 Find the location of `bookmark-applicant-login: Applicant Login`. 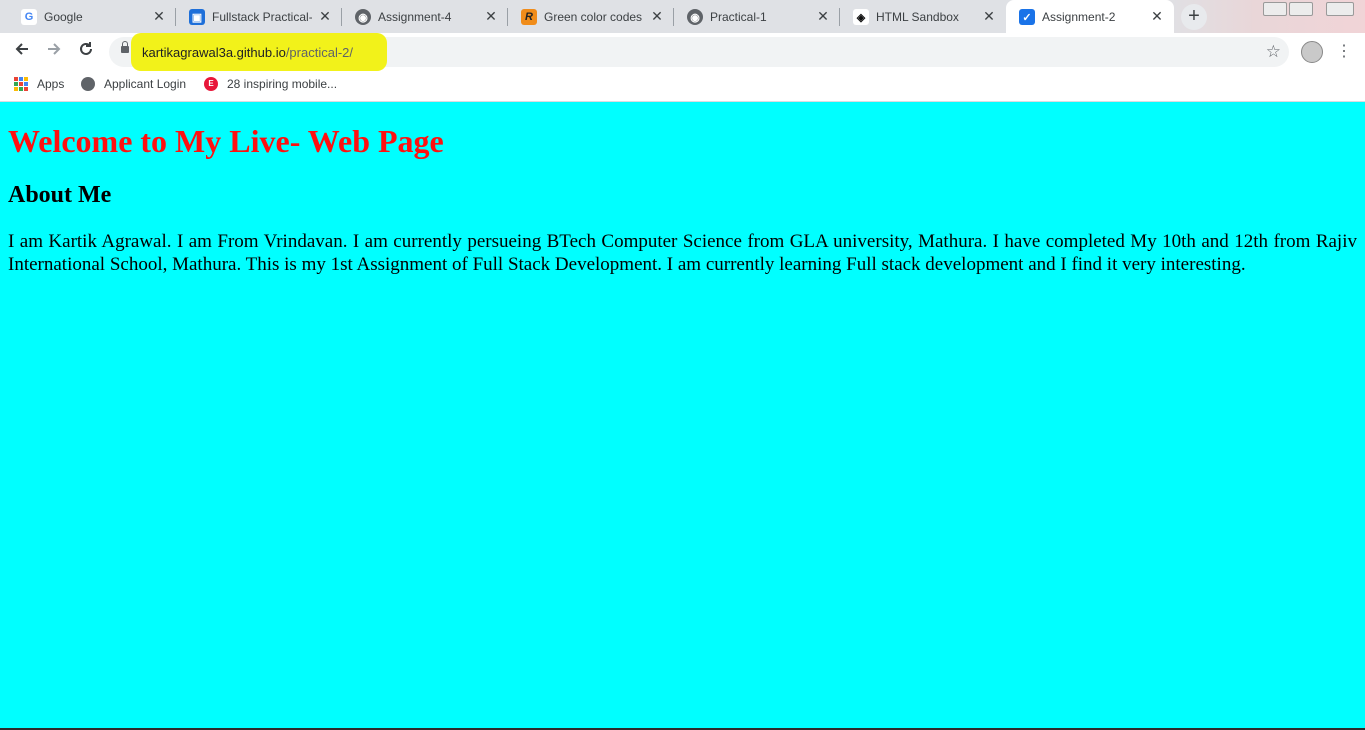

bookmark-applicant-login: Applicant Login is located at coordinates (133, 84).